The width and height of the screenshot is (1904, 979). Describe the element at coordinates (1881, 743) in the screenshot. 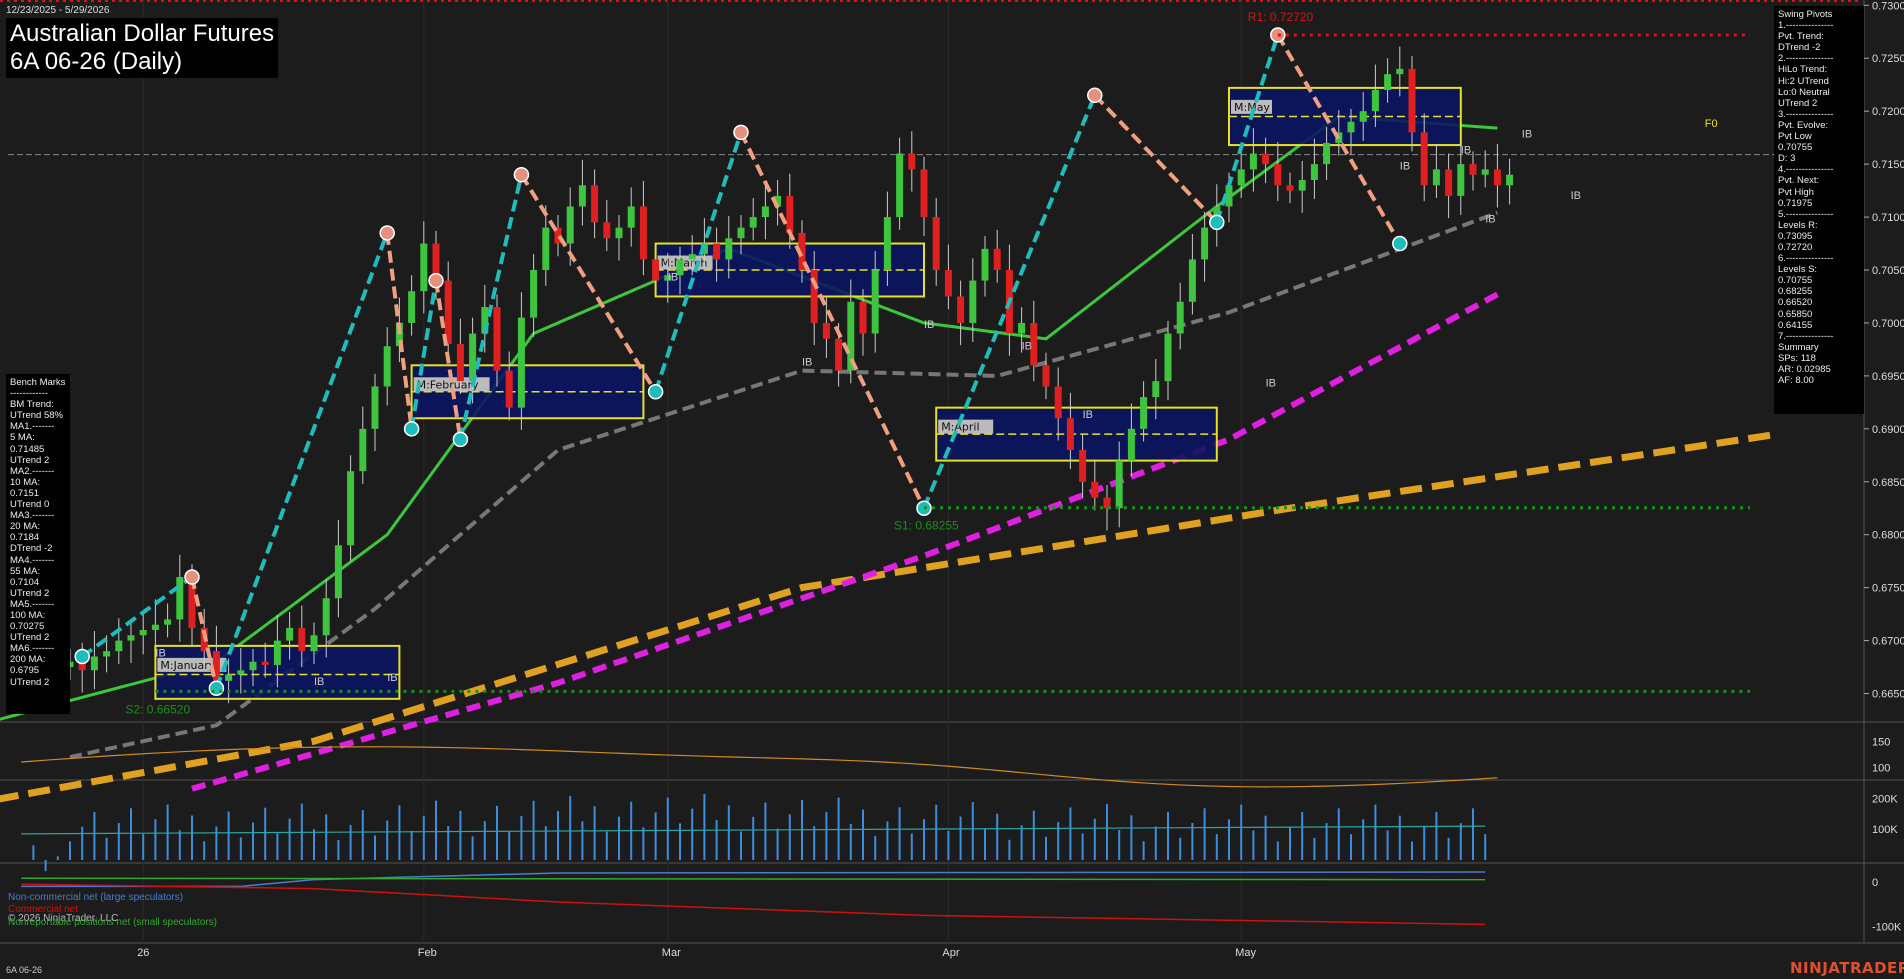

I see `adx-tick-label: 150` at that location.